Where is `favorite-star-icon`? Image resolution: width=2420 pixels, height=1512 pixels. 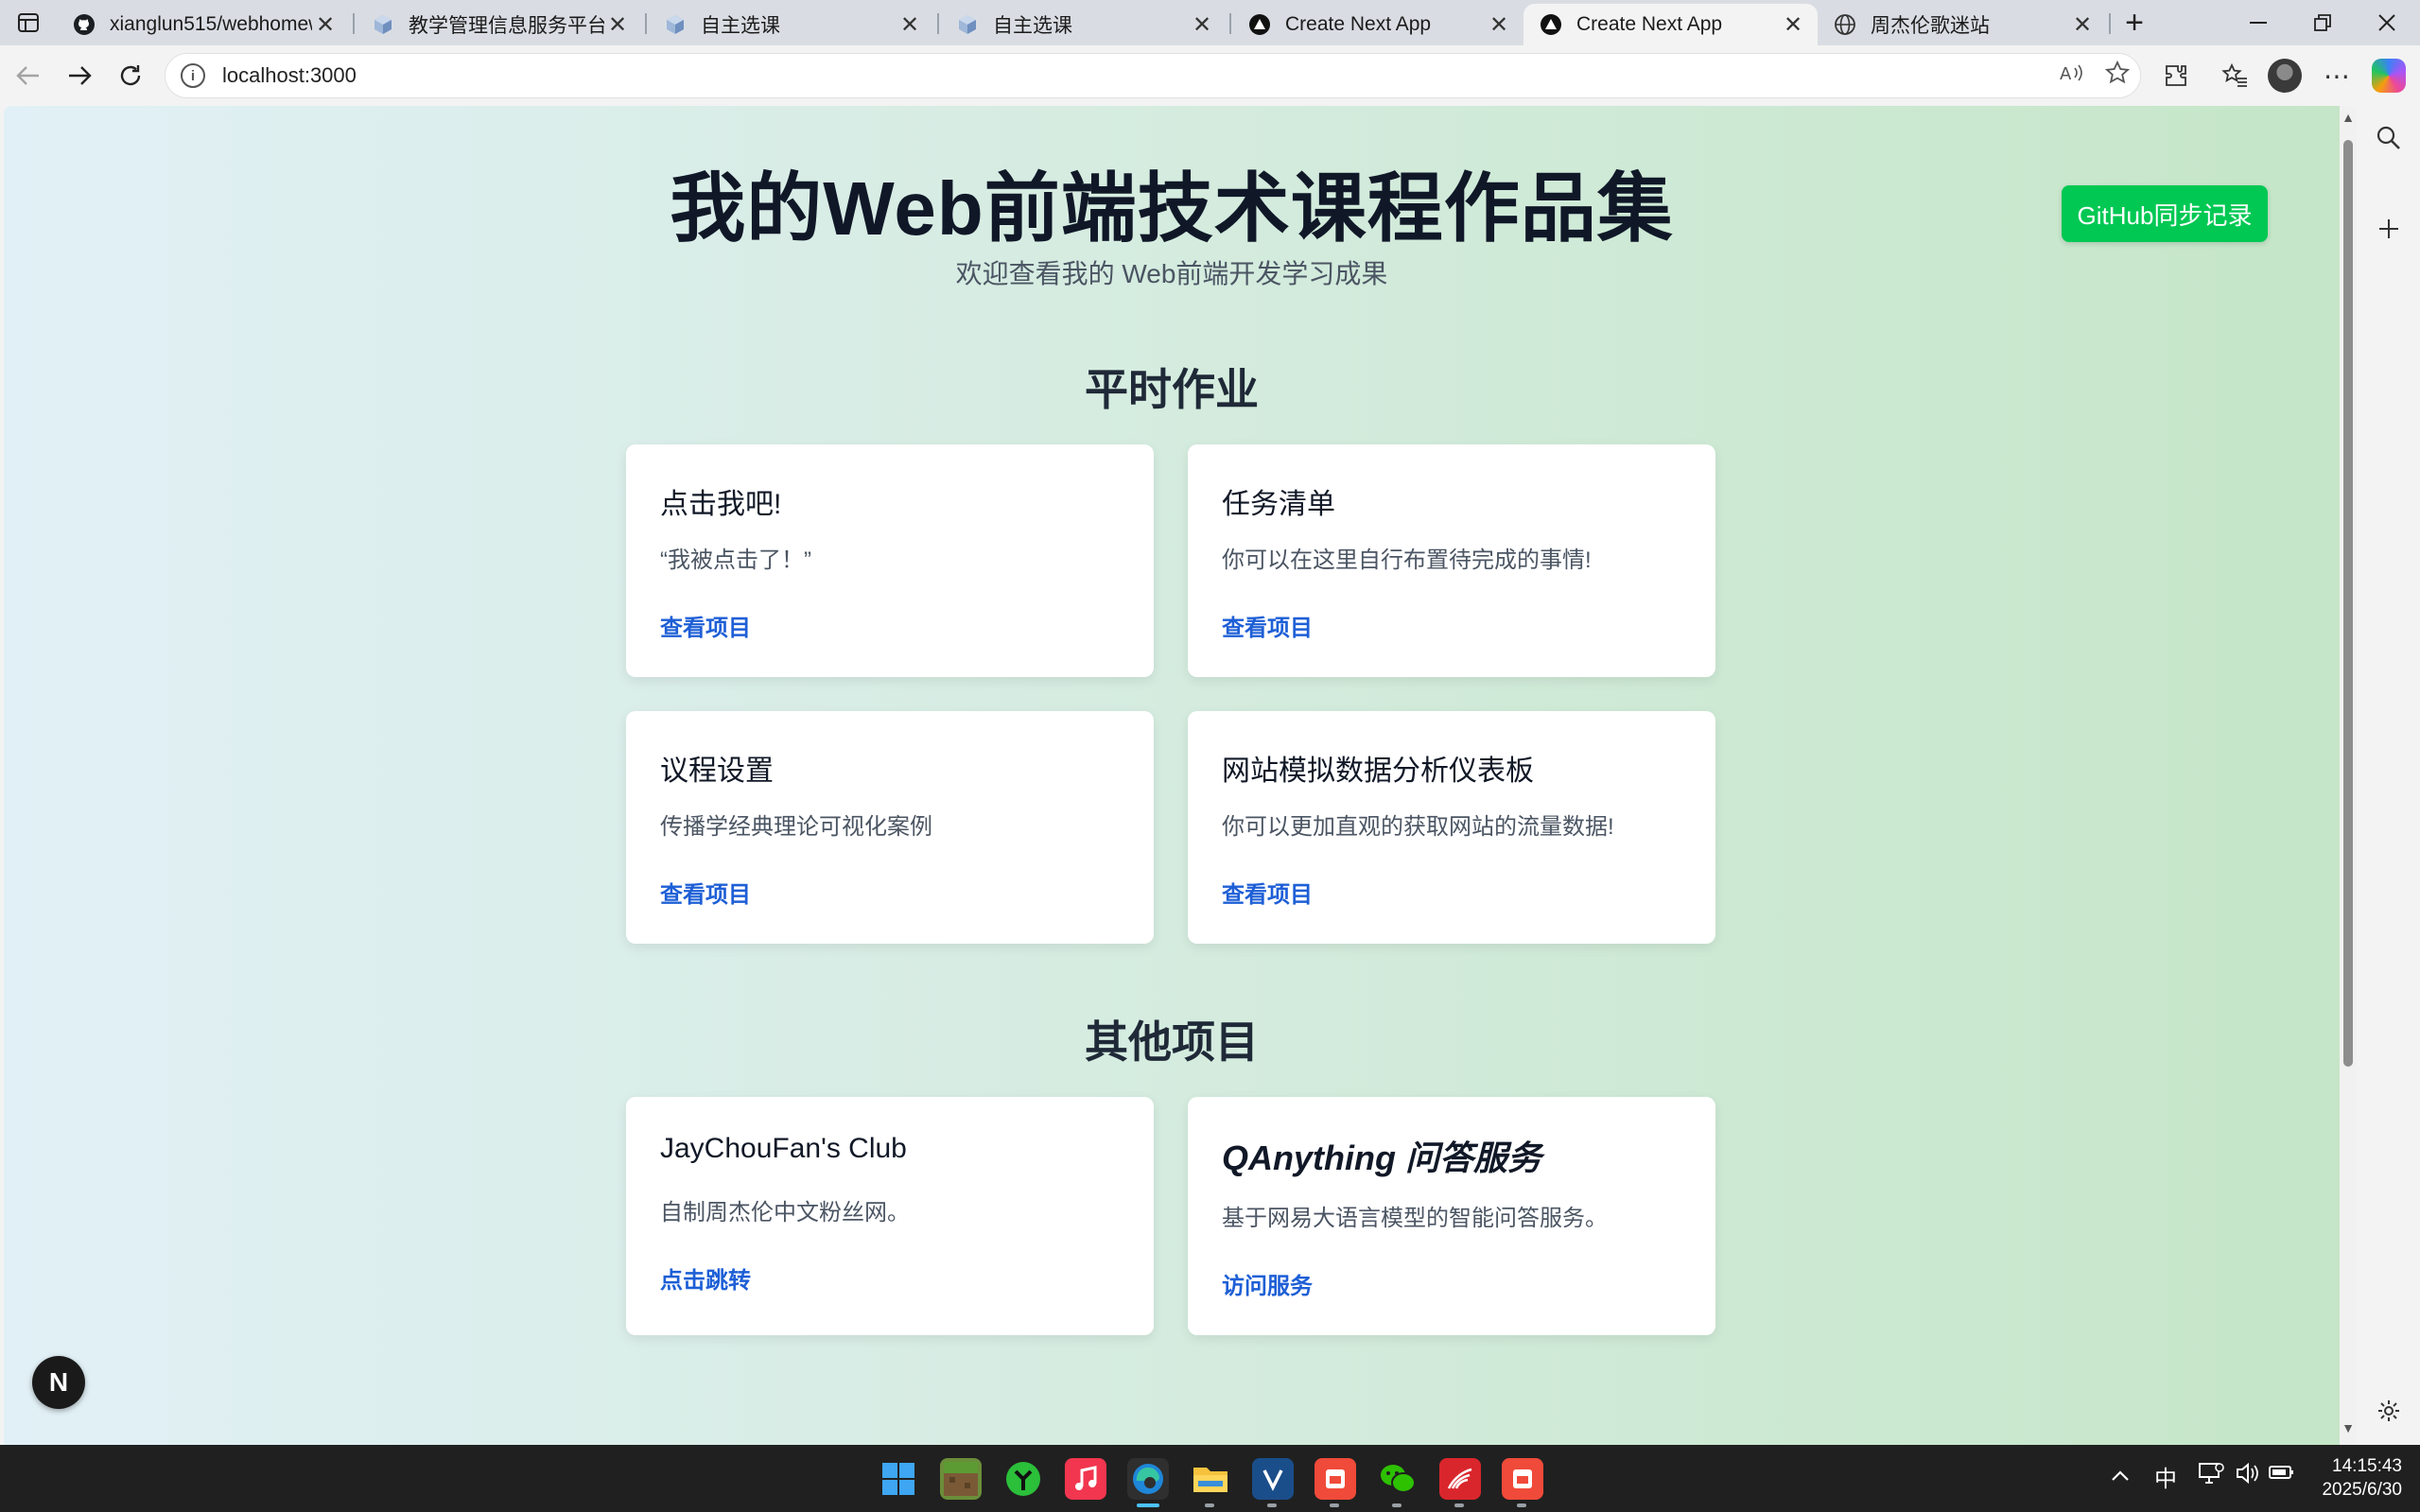
favorite-star-icon is located at coordinates (2117, 76).